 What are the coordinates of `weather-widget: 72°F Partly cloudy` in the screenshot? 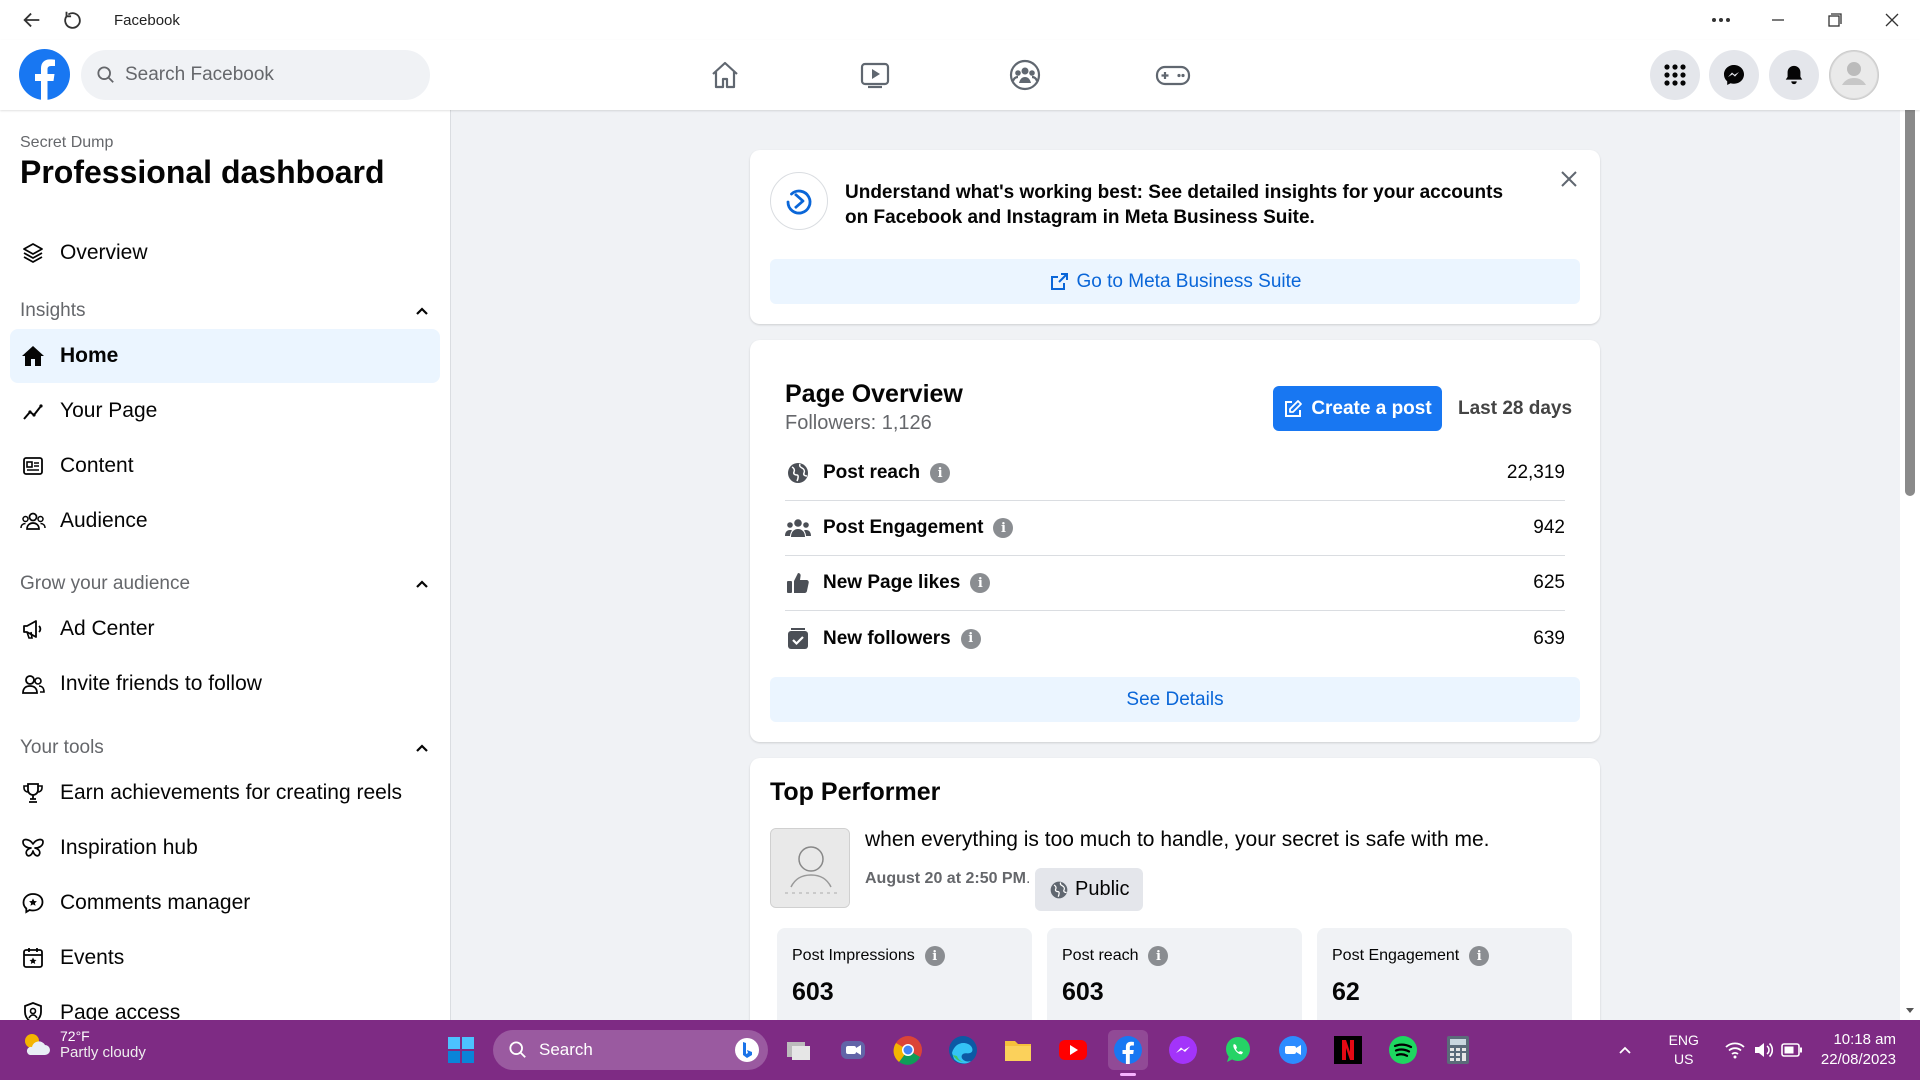 It's located at (83, 1044).